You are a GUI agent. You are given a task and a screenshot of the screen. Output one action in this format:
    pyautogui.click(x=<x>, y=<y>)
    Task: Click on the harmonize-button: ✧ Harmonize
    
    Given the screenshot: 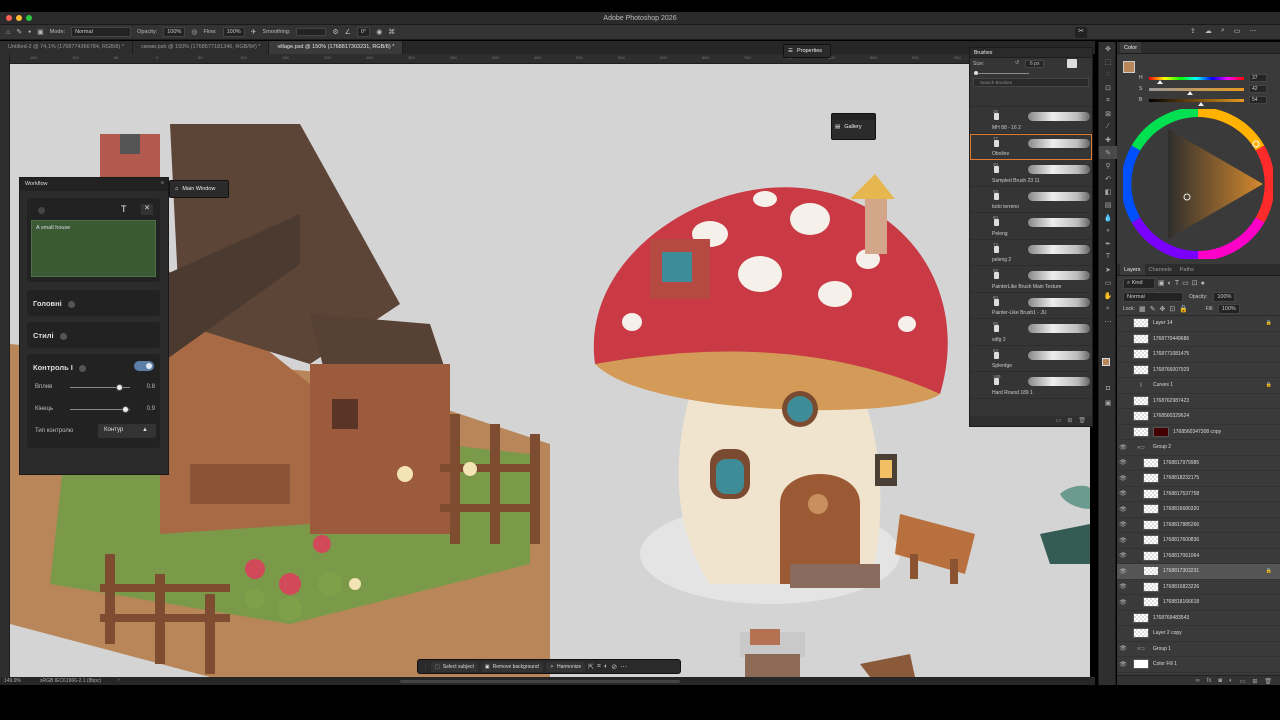 What is the action you would take?
    pyautogui.click(x=565, y=666)
    